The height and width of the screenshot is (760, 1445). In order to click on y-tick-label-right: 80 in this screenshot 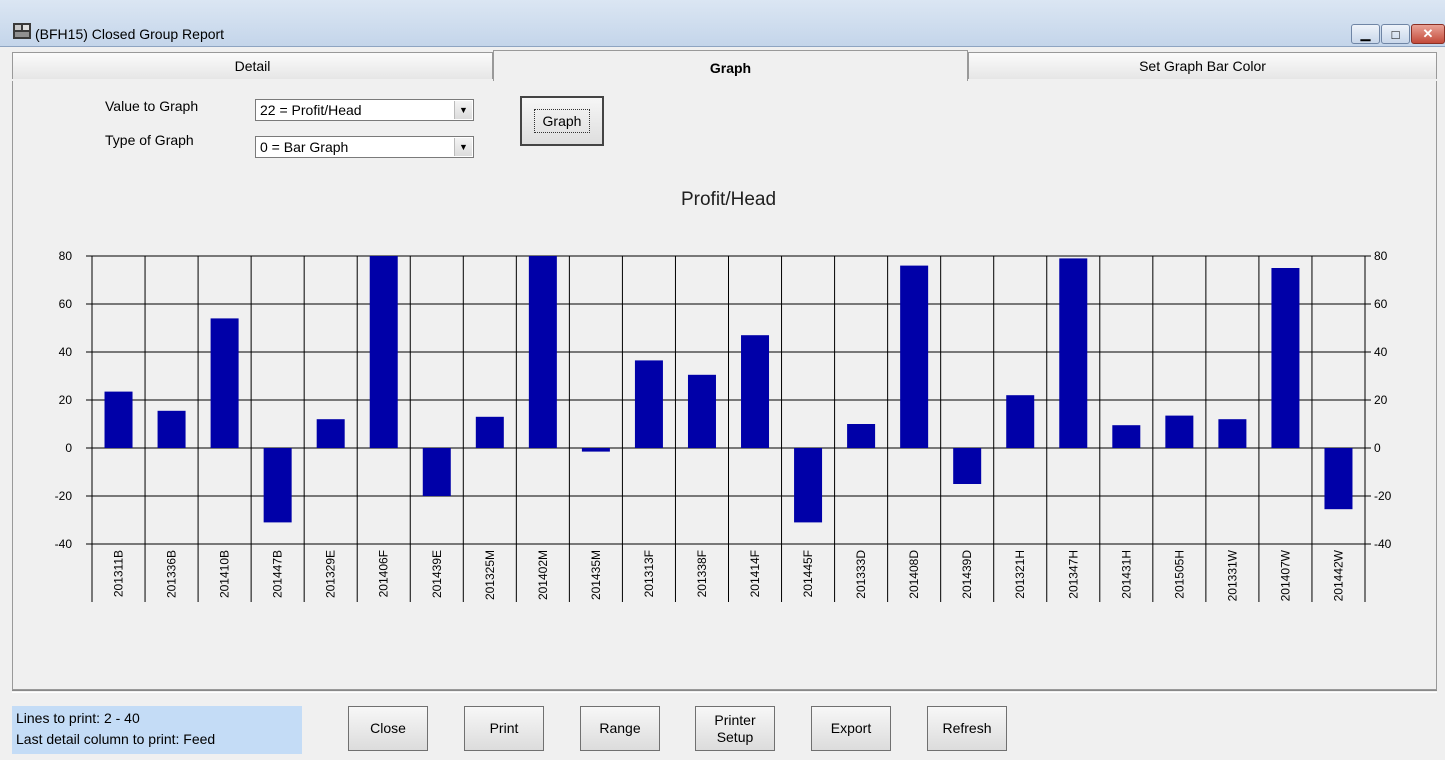, I will do `click(1381, 256)`.